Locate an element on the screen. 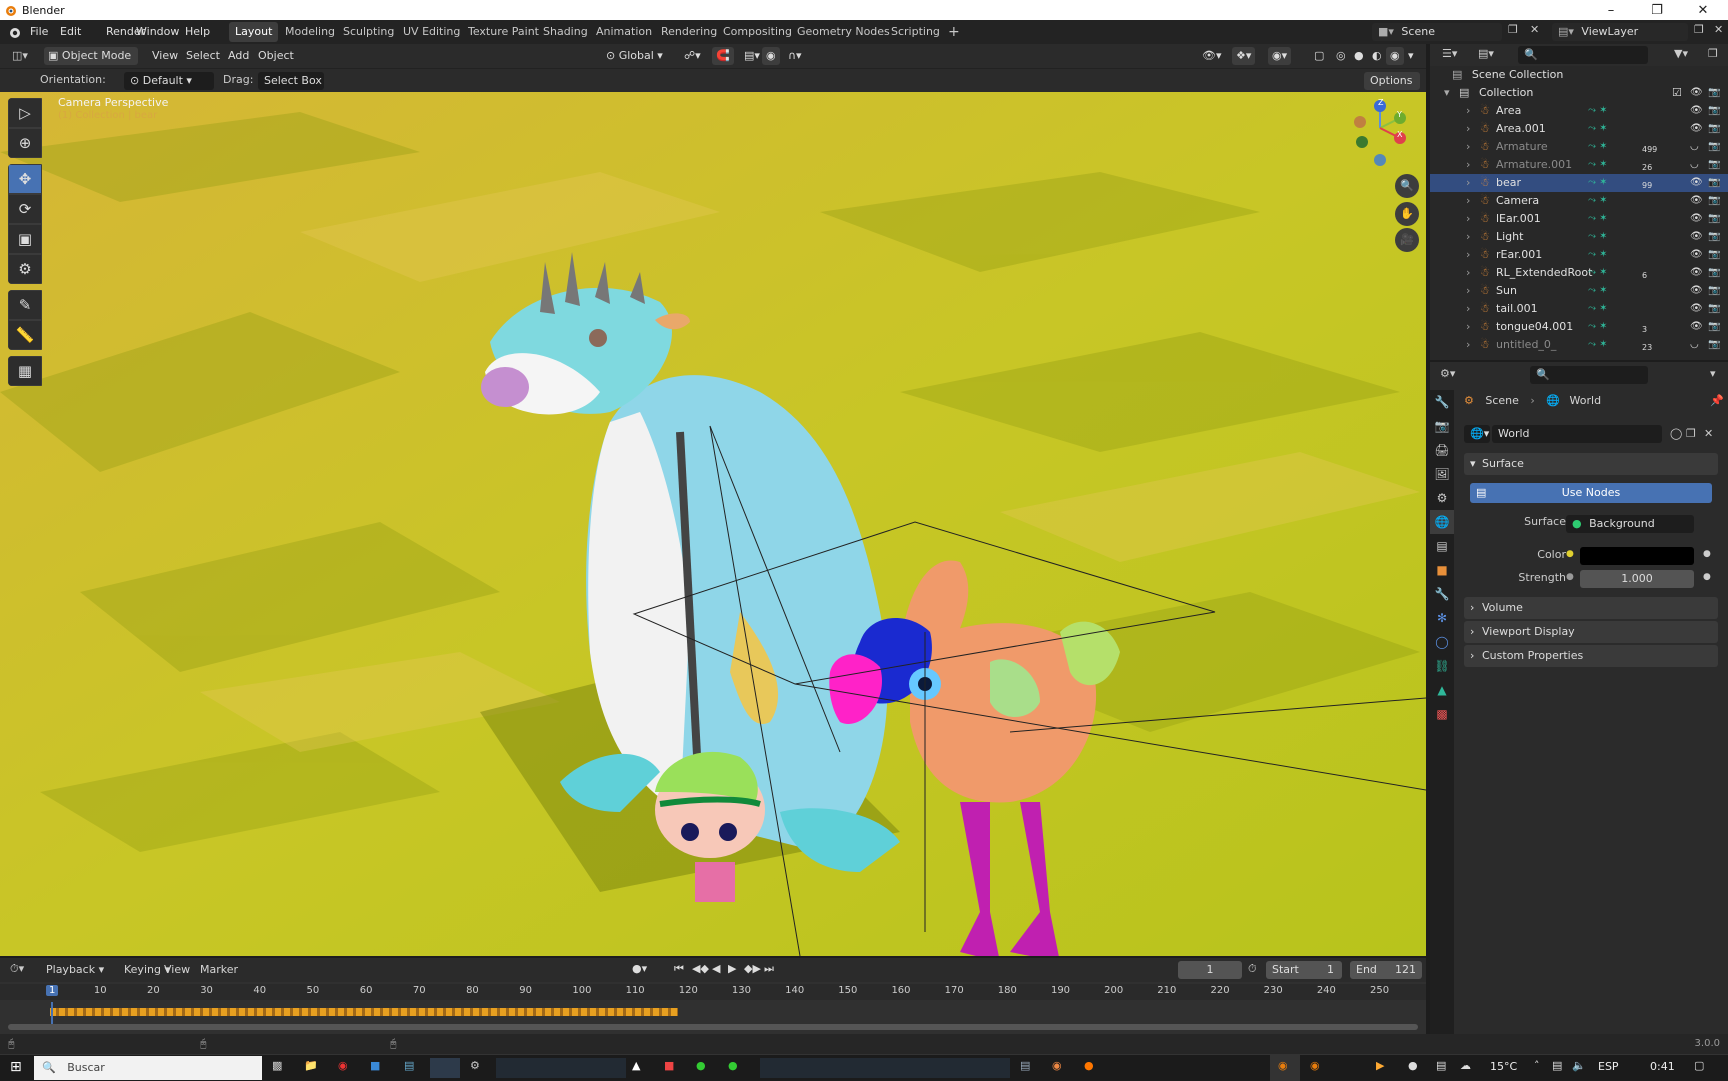  timeline-menu-marker: Marker is located at coordinates (219, 969).